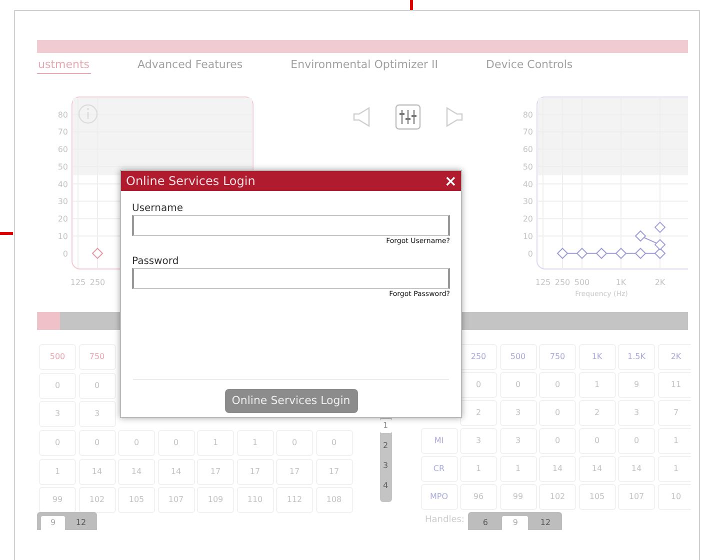 The height and width of the screenshot is (560, 714). What do you see at coordinates (485, 523) in the screenshot?
I see `toggle-option: 6` at bounding box center [485, 523].